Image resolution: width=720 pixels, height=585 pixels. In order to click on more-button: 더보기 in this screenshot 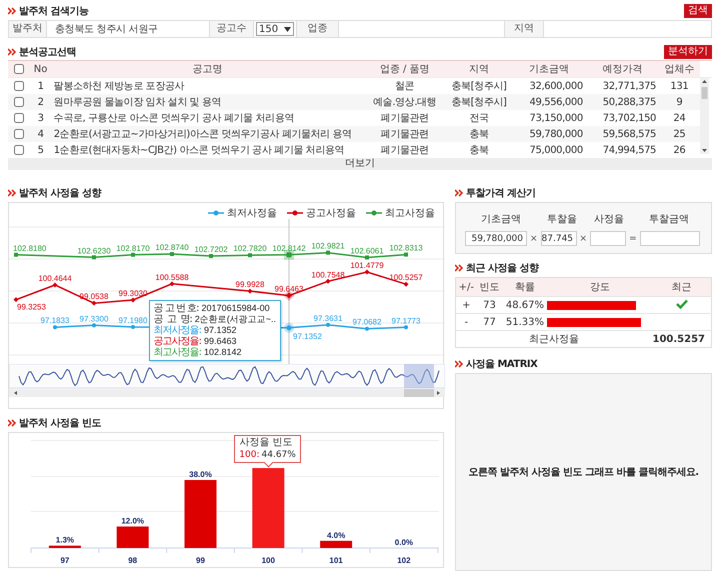, I will do `click(360, 164)`.